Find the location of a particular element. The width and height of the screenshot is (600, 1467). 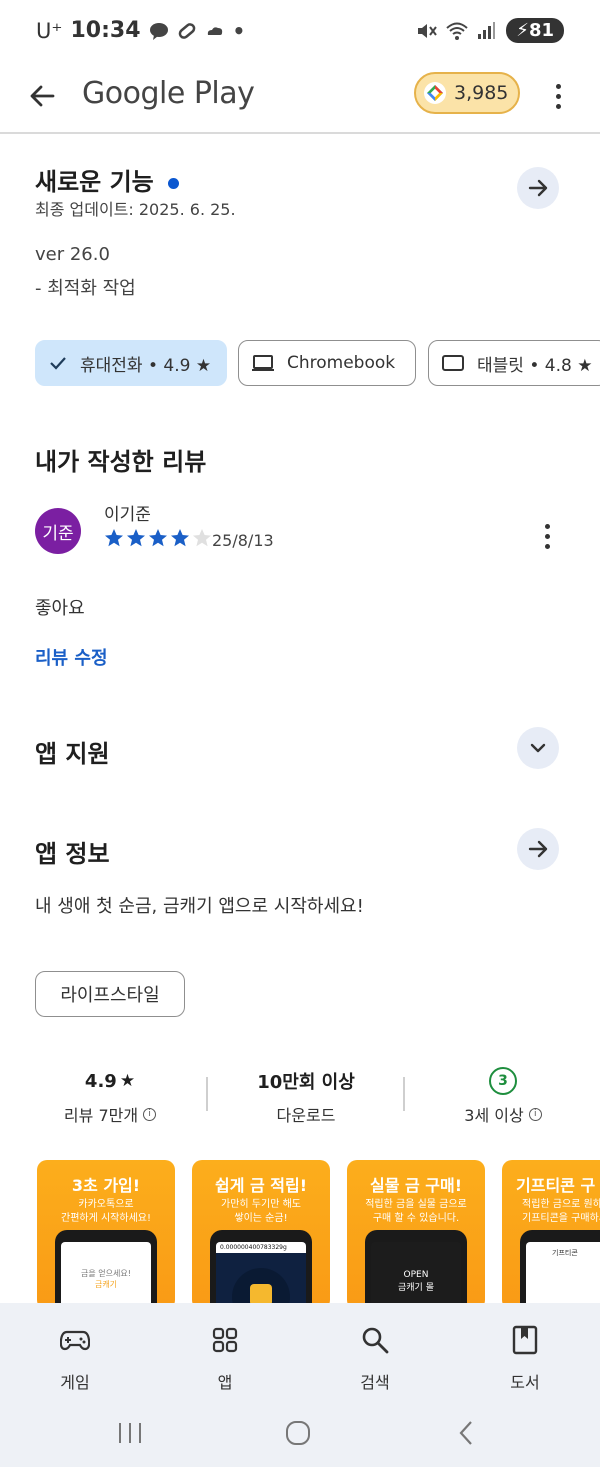

stat-rating: 4.9 ★ 리뷰 7만개 i is located at coordinates (110, 1097).